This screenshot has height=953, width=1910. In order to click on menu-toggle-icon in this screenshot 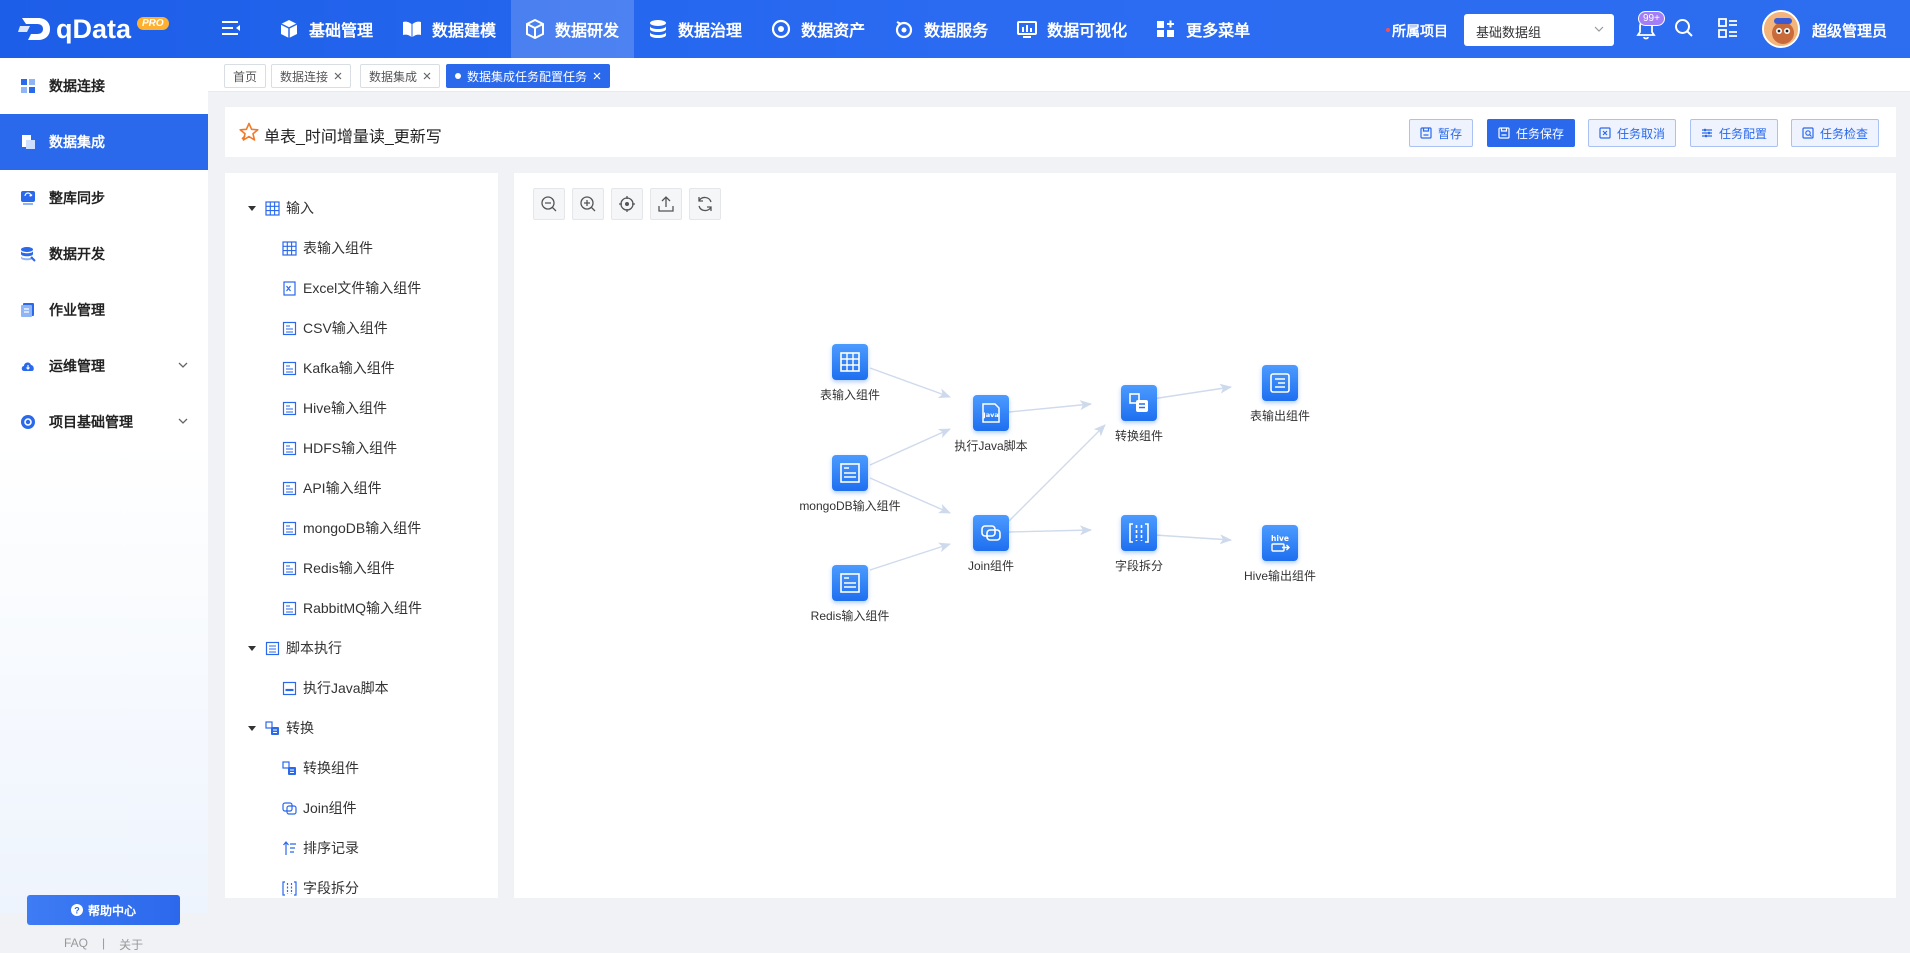, I will do `click(231, 28)`.